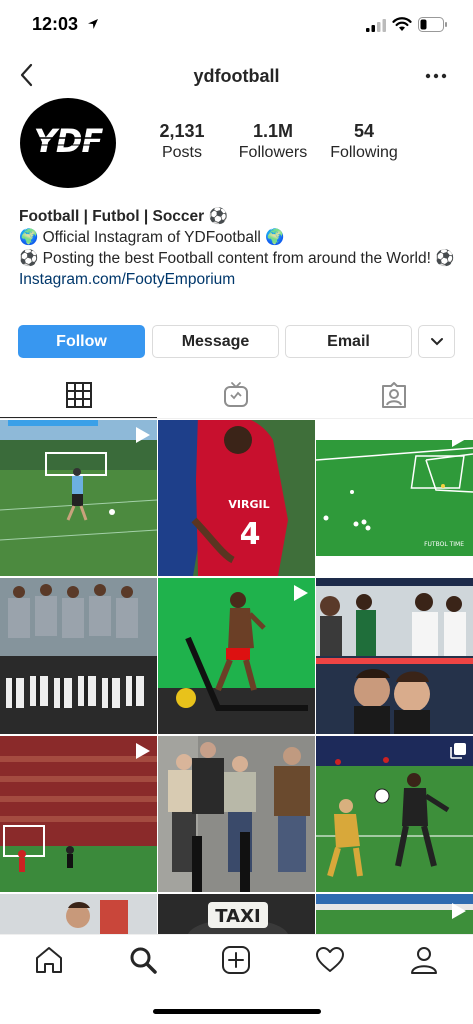 This screenshot has width=473, height=1024. Describe the element at coordinates (49, 960) in the screenshot. I see `home-icon` at that location.